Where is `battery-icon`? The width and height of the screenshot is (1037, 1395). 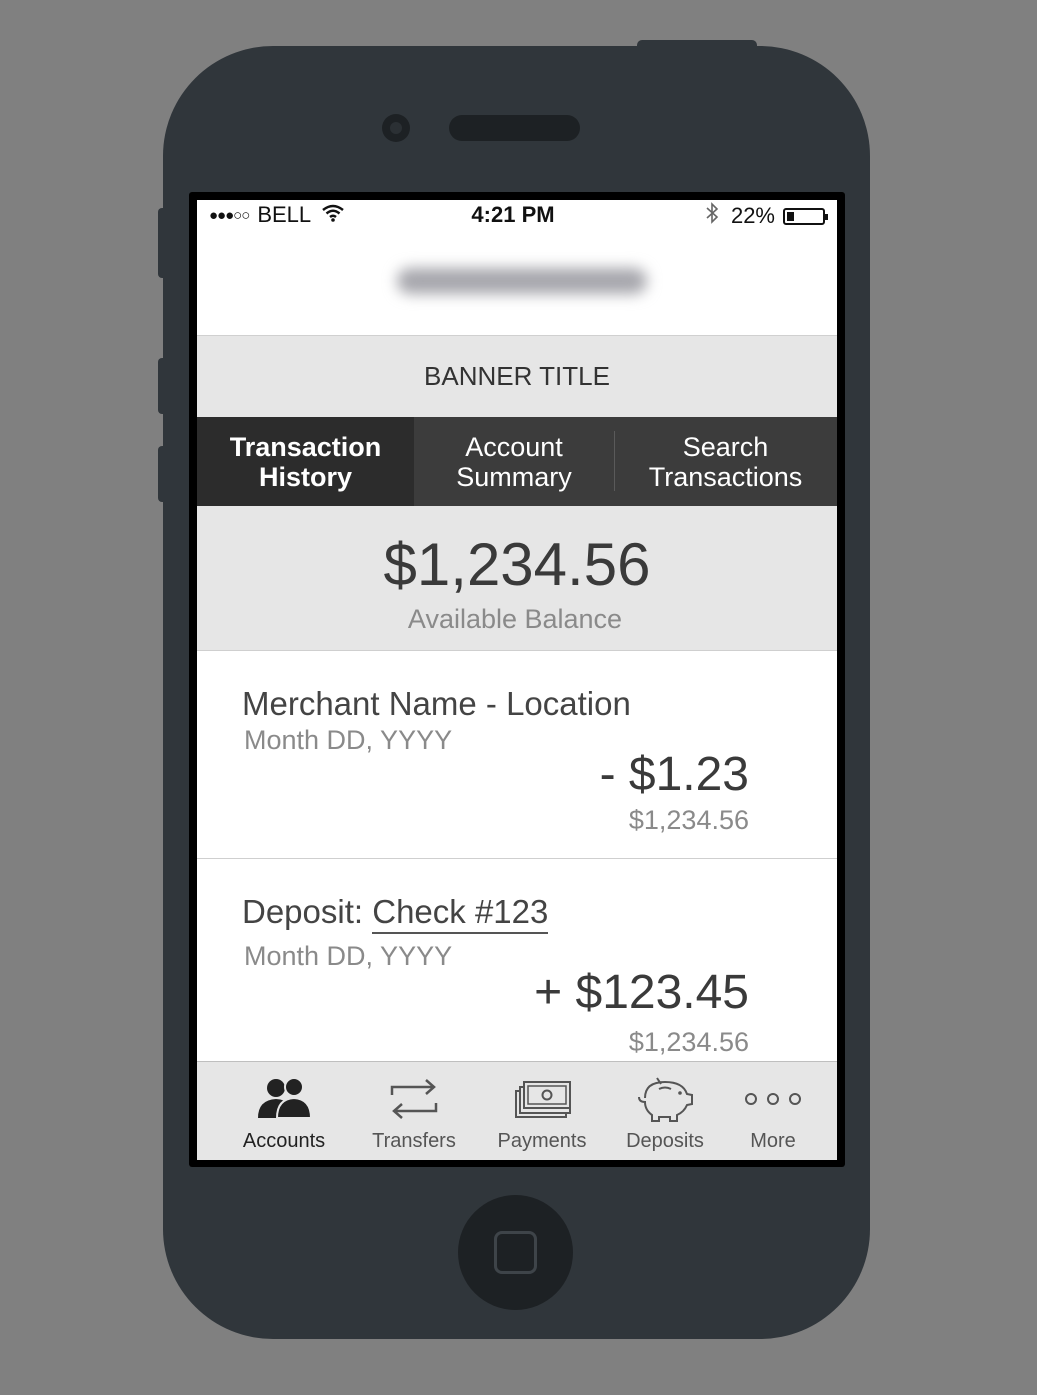
battery-icon is located at coordinates (805, 216).